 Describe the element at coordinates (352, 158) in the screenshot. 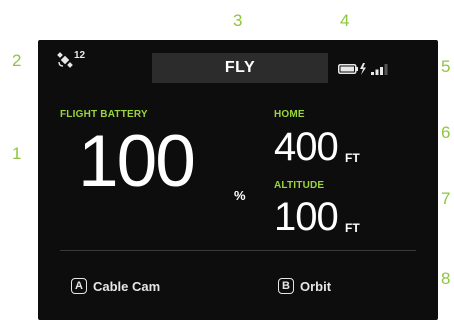

I see `home-unit: FT` at that location.